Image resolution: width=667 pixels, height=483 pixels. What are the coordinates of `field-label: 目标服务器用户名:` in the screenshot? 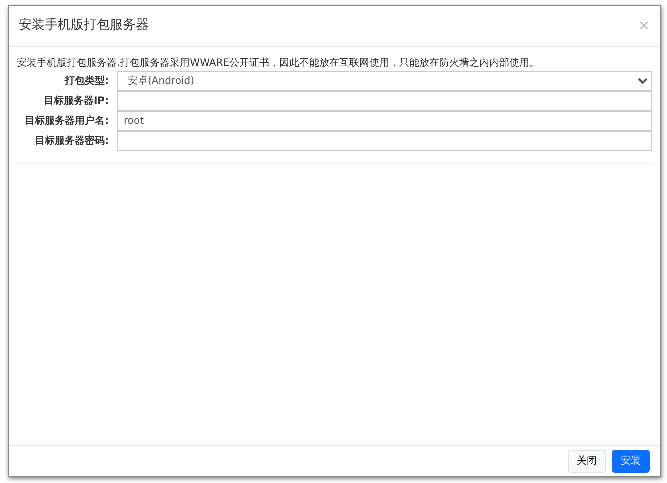 It's located at (67, 121).